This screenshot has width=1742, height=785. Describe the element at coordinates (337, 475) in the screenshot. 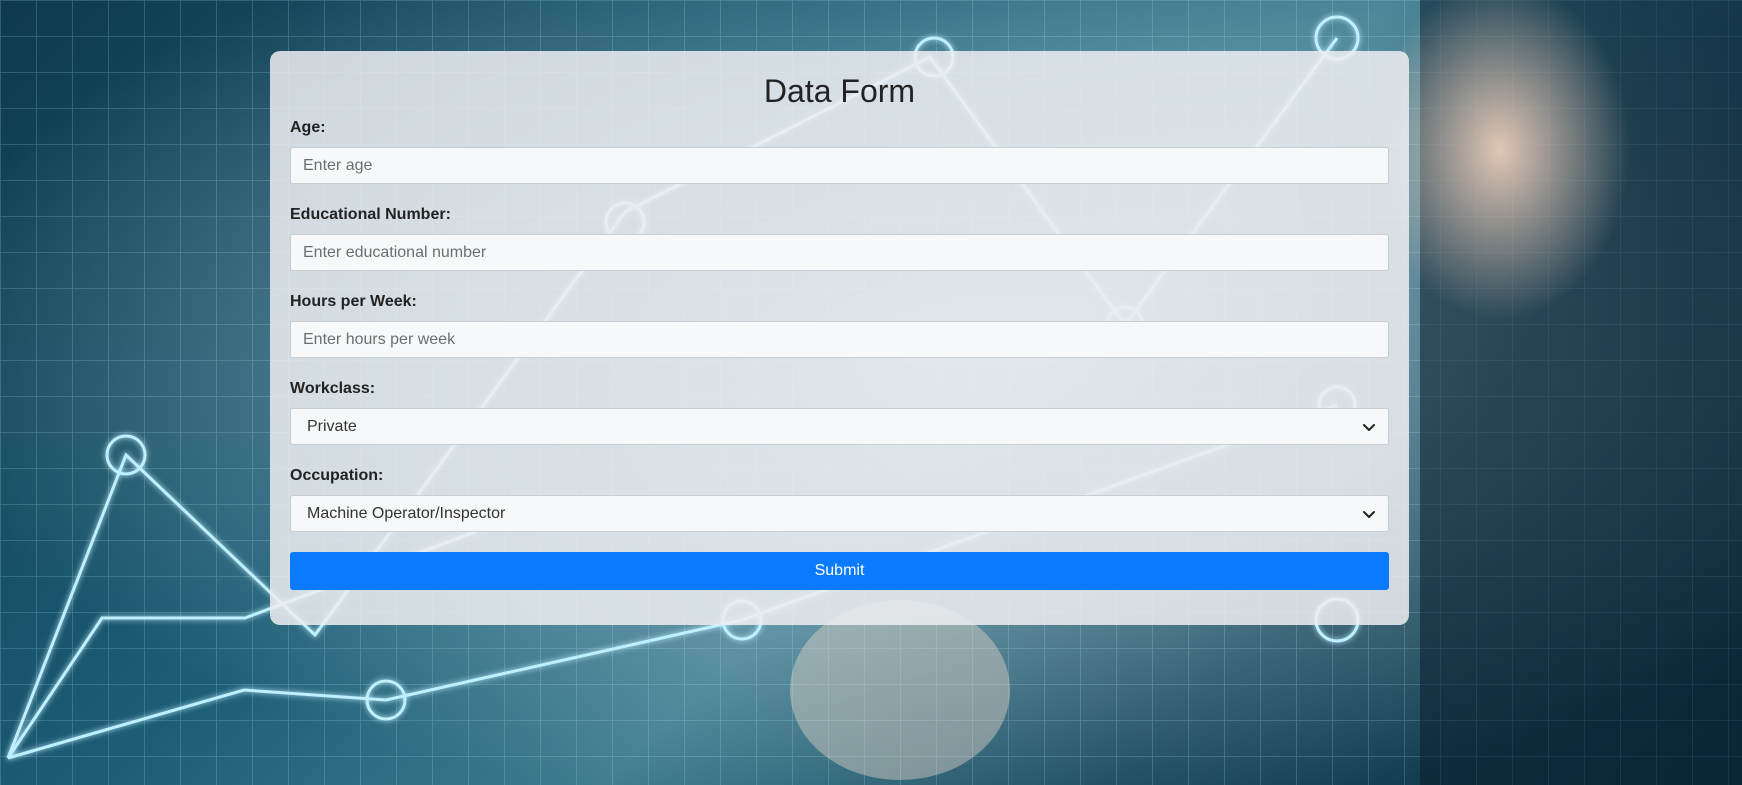

I see `occupation-label: Occupation:` at that location.